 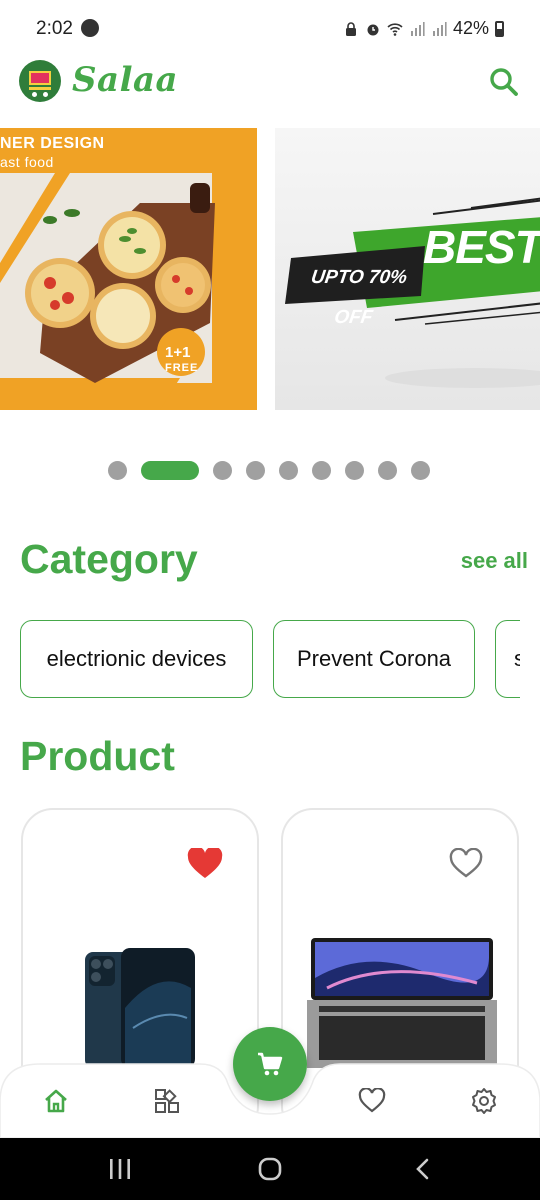 I want to click on category-chip: electrionic devices, so click(x=136, y=659).